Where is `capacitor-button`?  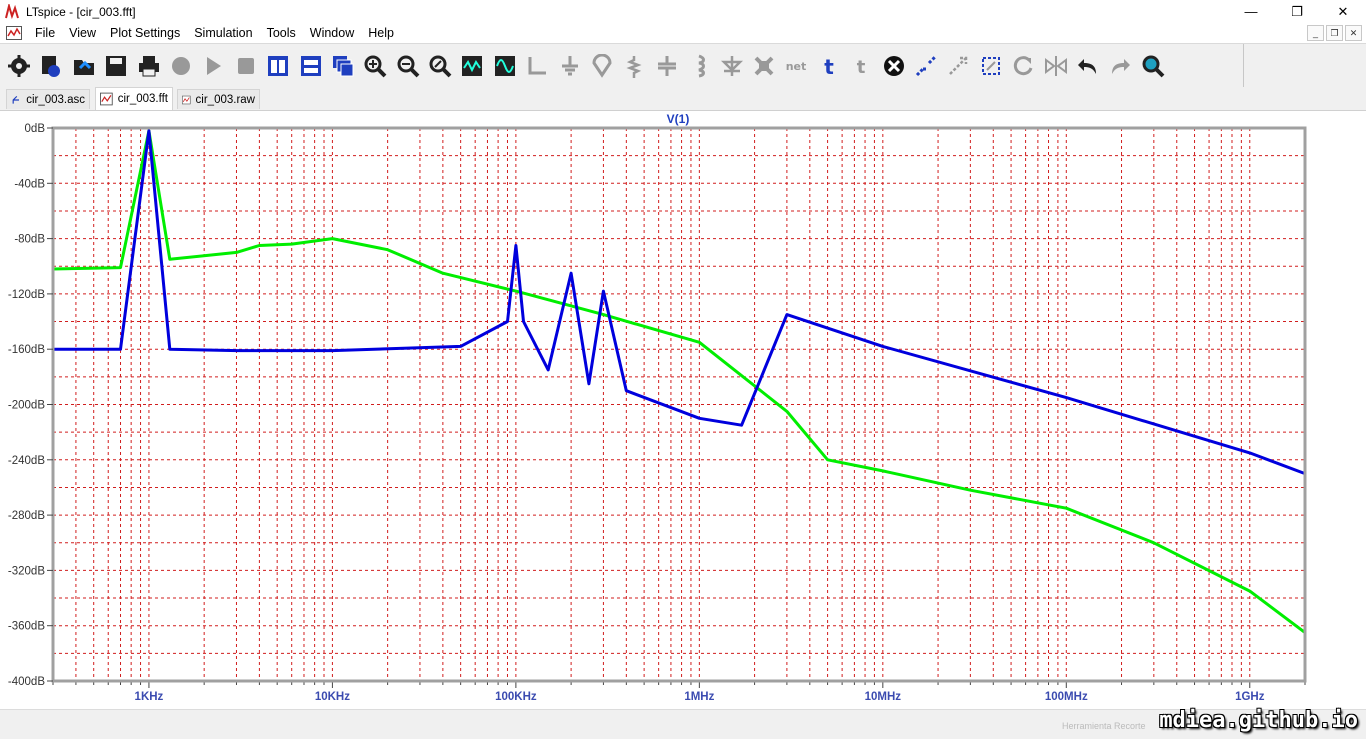
capacitor-button is located at coordinates (667, 66).